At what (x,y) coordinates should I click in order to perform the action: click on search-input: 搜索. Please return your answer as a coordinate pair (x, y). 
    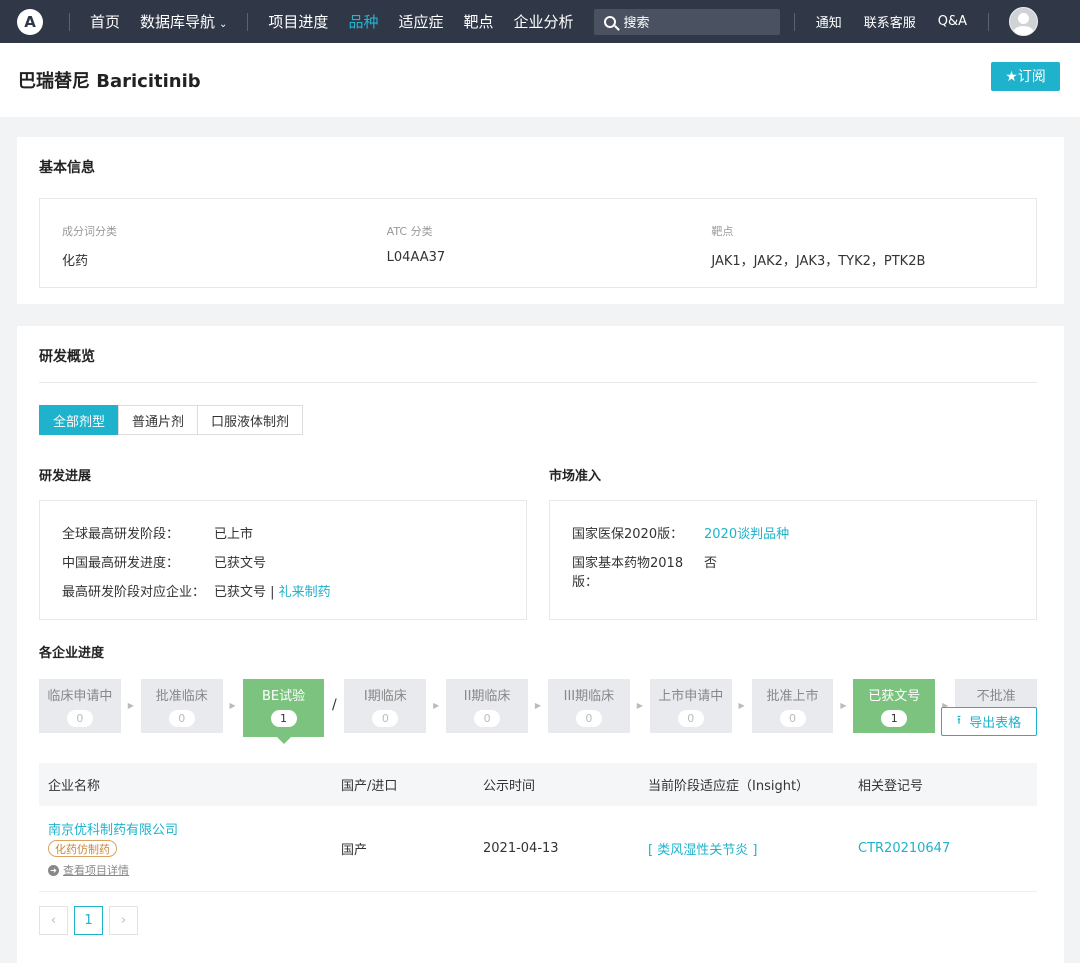
    Looking at the image, I should click on (686, 21).